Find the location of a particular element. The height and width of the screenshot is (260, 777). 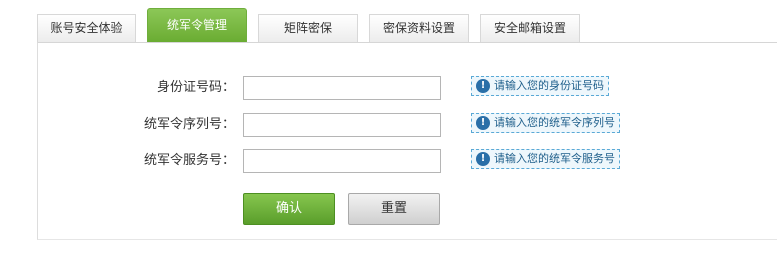

serial-hint-text: 请输入您的统军令序列号 is located at coordinates (554, 122).